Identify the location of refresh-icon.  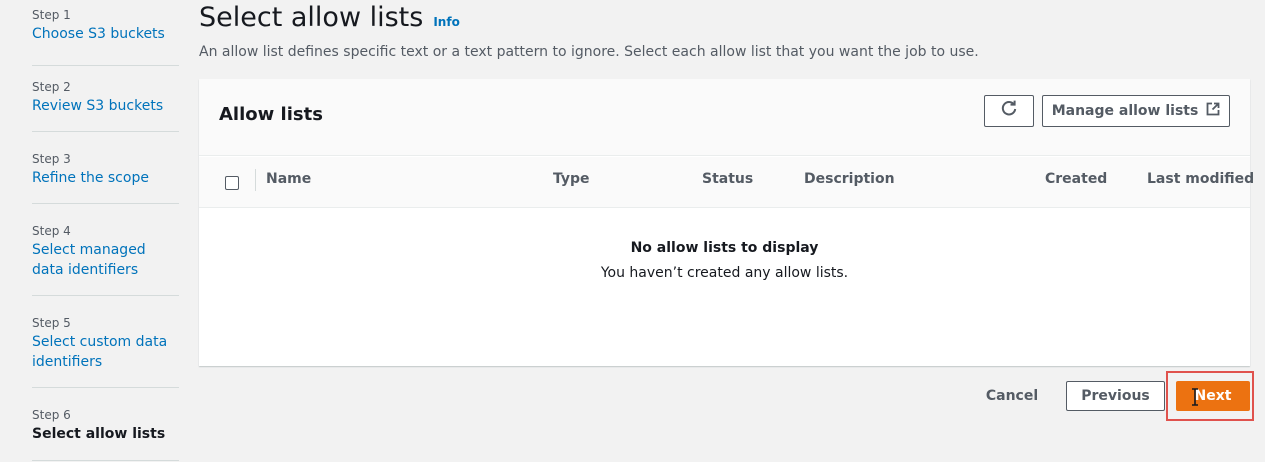
(1009, 111).